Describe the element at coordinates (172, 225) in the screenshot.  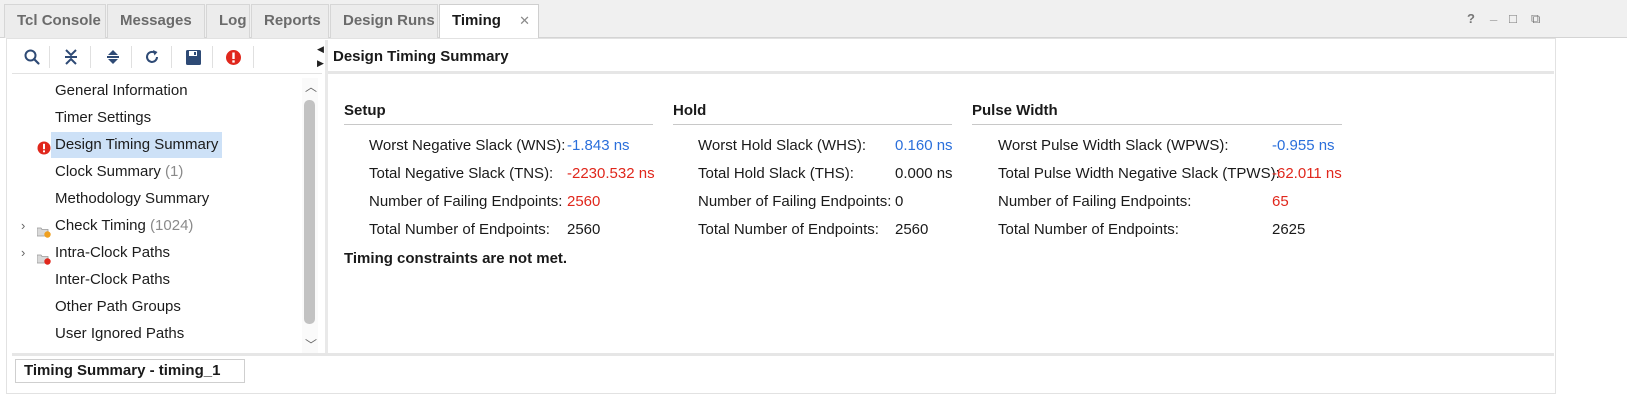
I see `item-count: (1024)` at that location.